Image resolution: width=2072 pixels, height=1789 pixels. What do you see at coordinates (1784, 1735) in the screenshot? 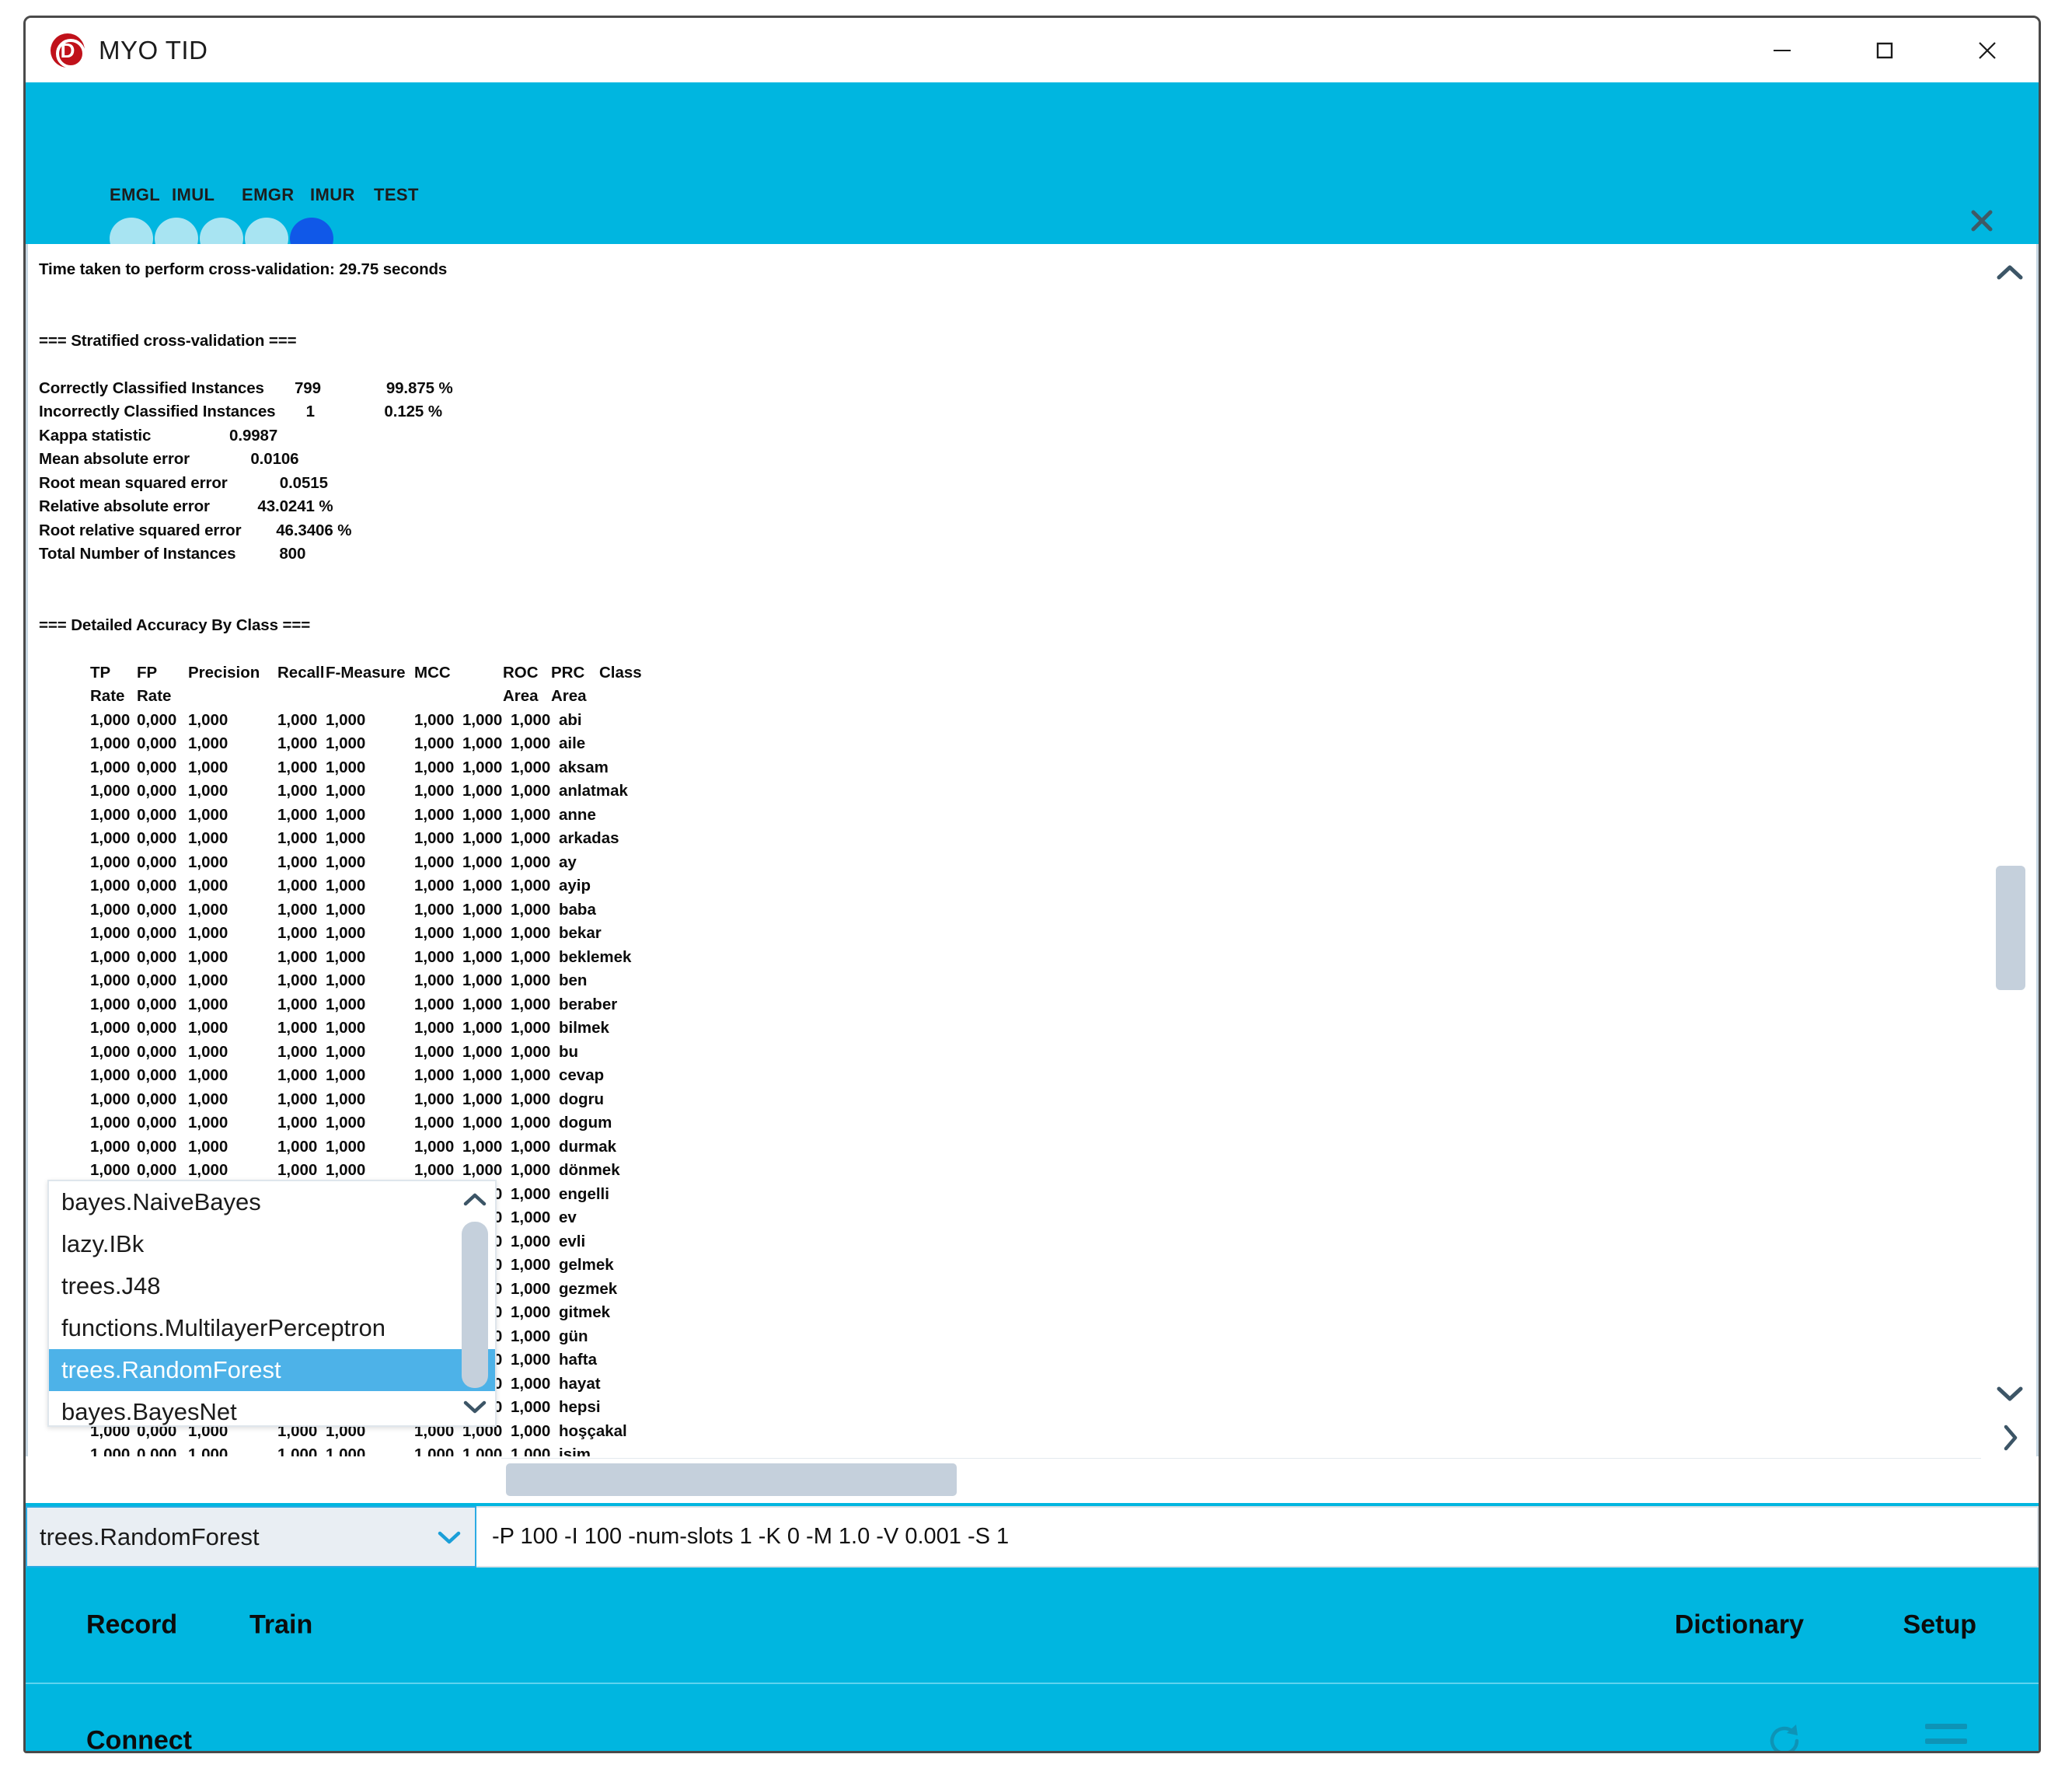
I see `refresh-button` at bounding box center [1784, 1735].